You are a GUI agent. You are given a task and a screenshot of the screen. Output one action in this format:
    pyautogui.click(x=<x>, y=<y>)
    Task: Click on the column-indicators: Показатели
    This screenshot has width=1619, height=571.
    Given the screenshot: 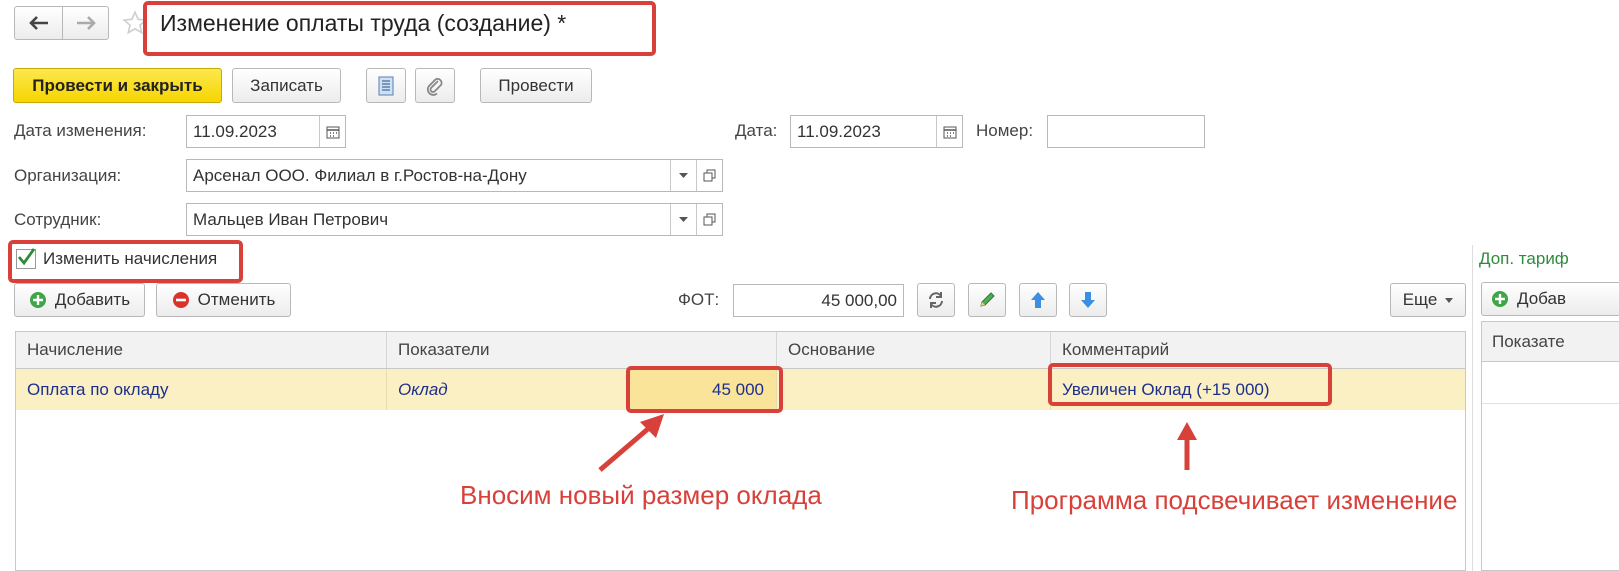 What is the action you would take?
    pyautogui.click(x=582, y=350)
    